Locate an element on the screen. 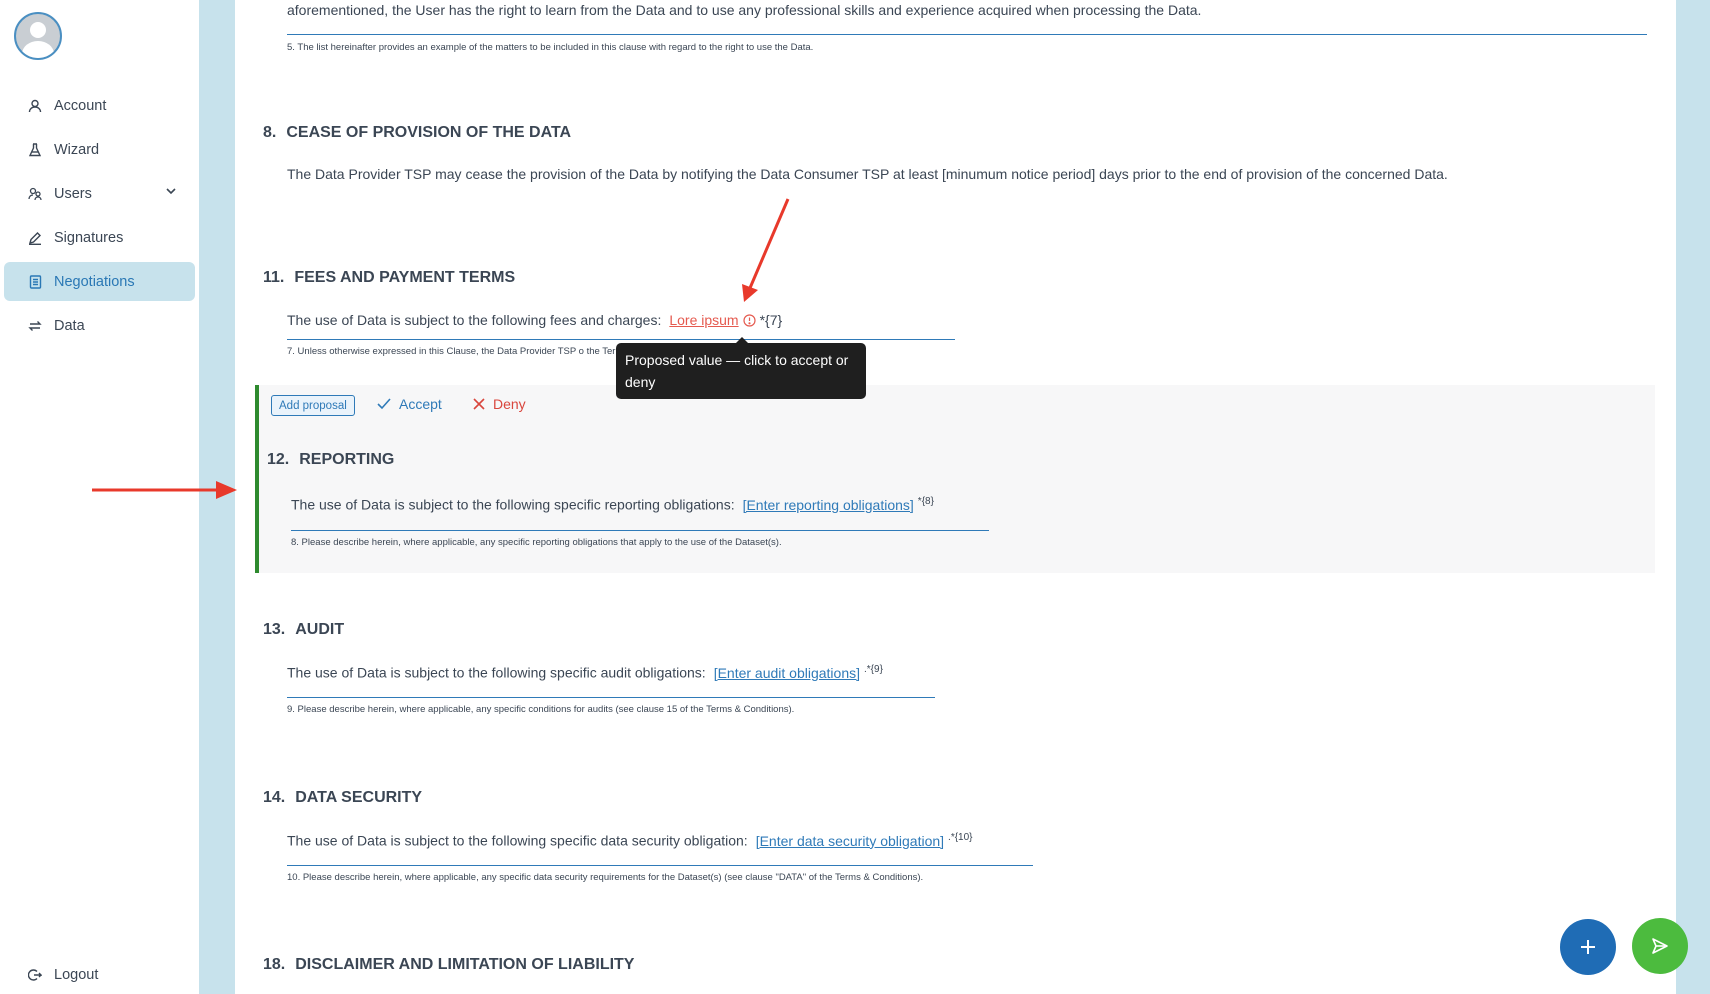  avatar is located at coordinates (38, 36).